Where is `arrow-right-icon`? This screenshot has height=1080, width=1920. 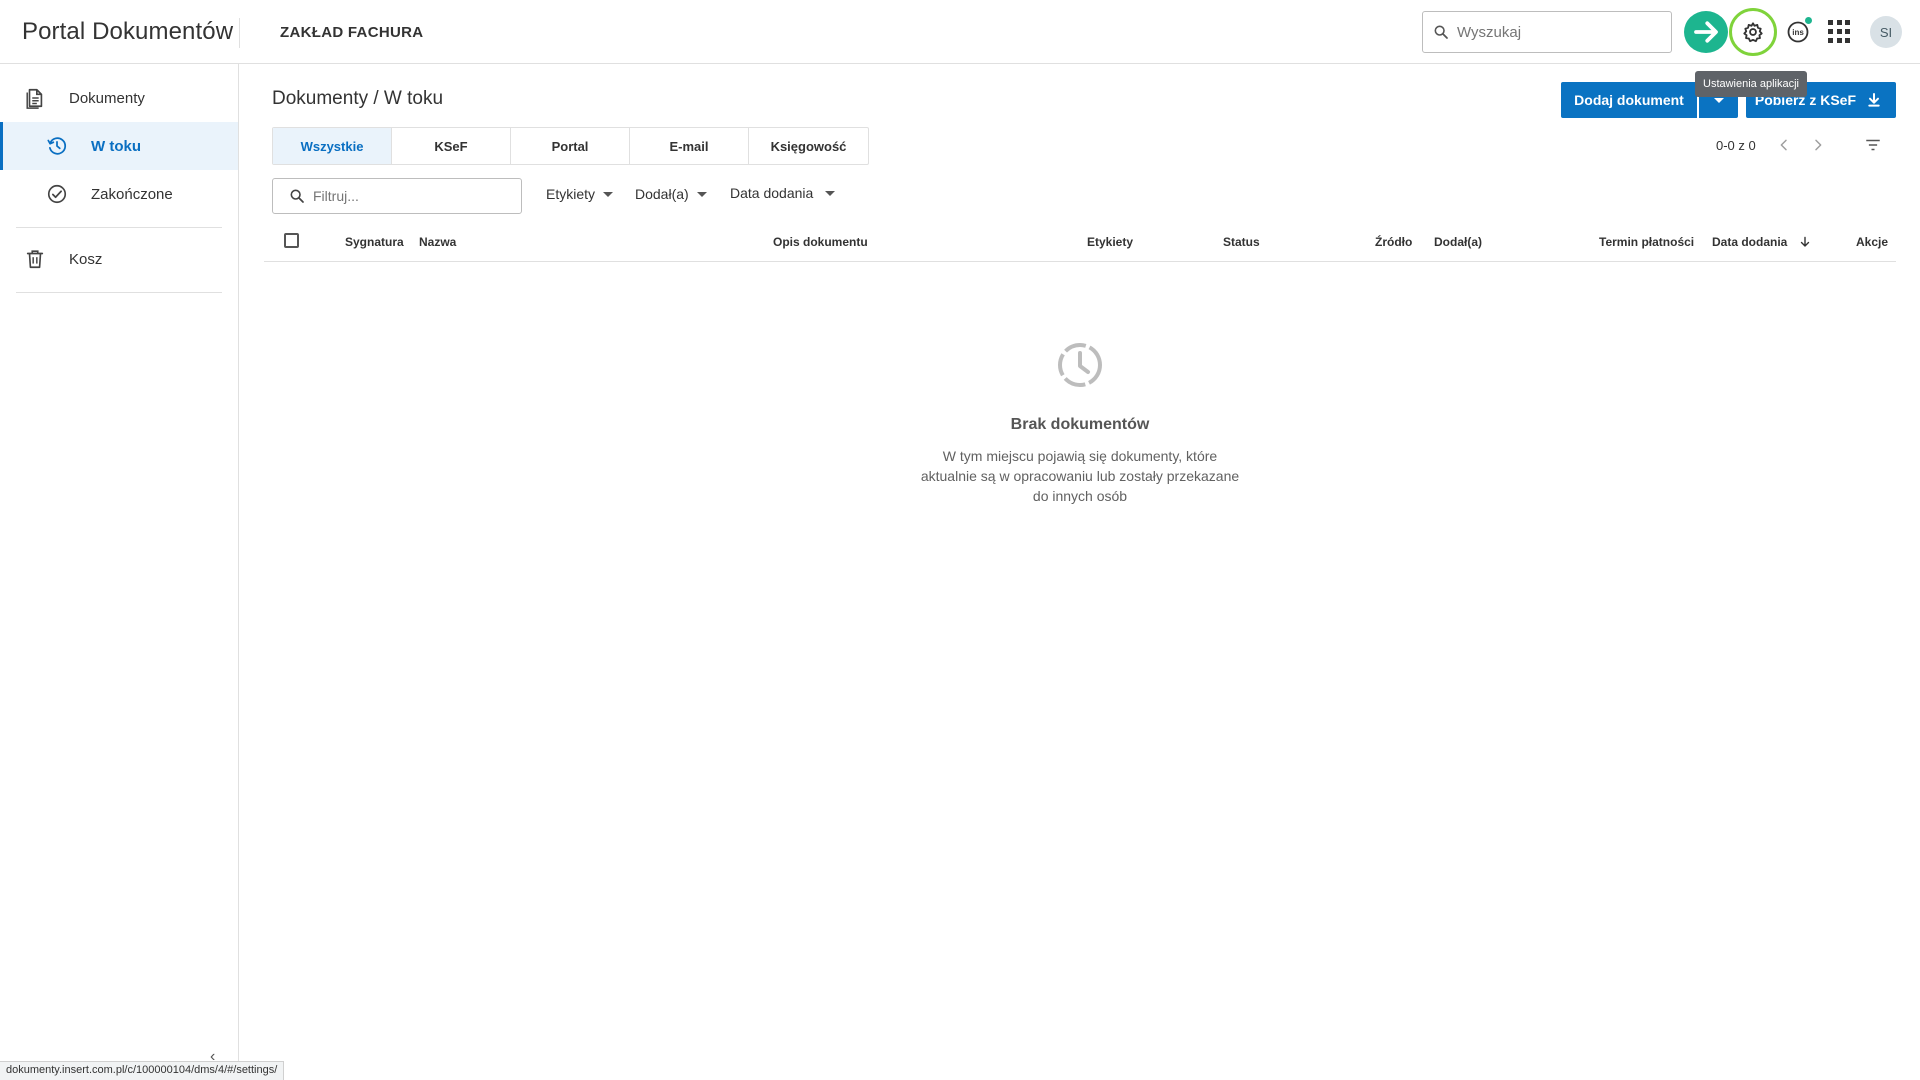 arrow-right-icon is located at coordinates (1706, 32).